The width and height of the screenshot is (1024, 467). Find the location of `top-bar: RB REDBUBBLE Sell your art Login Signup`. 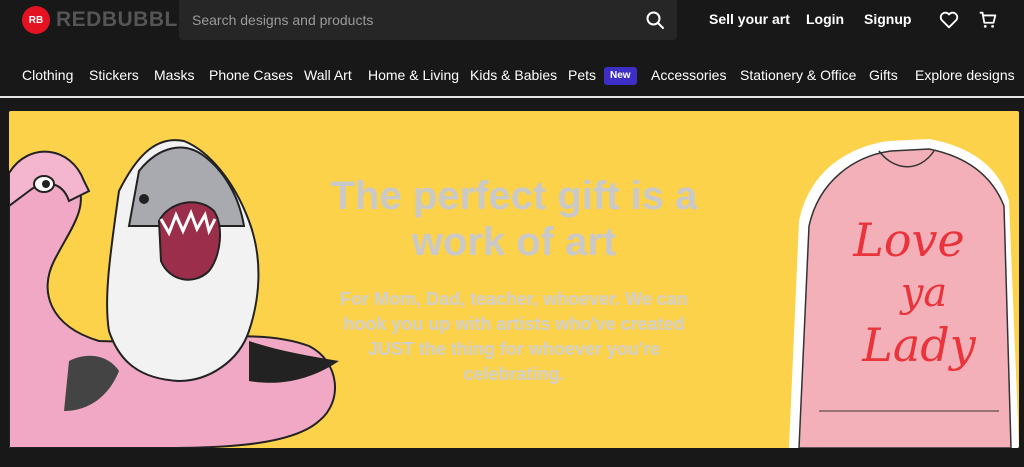

top-bar: RB REDBUBBLE Sell your art Login Signup is located at coordinates (512, 20).